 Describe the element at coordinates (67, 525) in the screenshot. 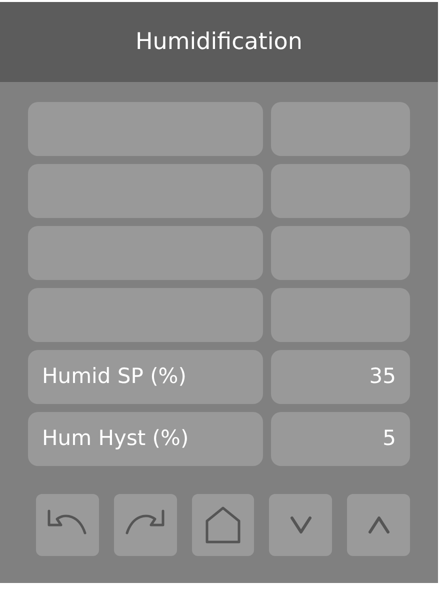

I see `back-button` at that location.